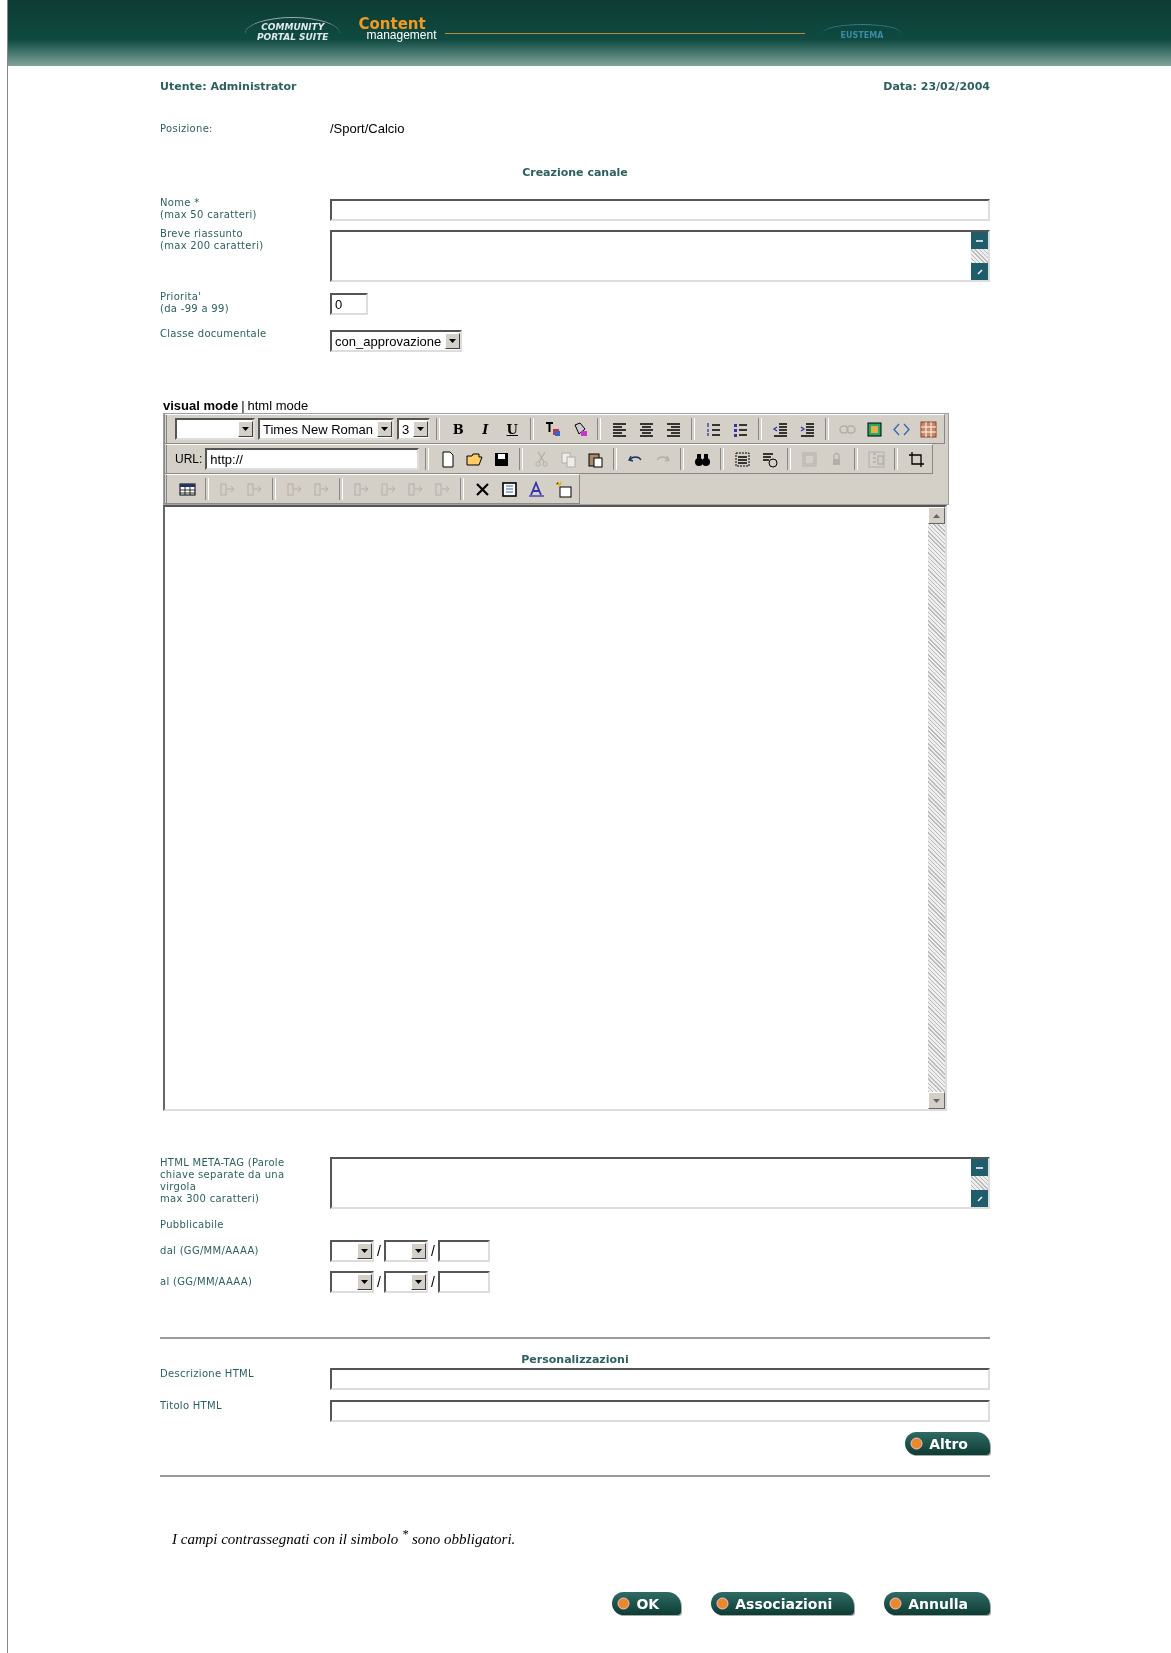  I want to click on colored-grid-icon, so click(928, 429).